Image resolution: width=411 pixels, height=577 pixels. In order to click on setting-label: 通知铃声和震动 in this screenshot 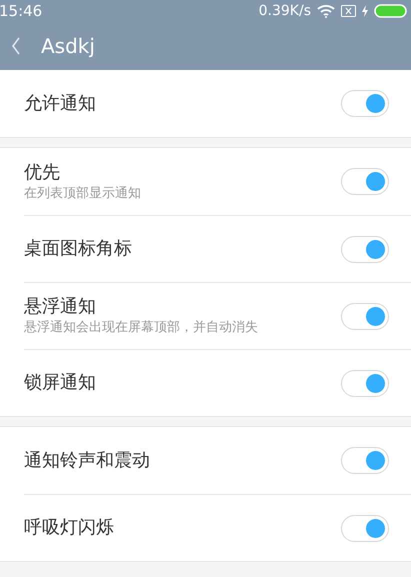, I will do `click(87, 460)`.